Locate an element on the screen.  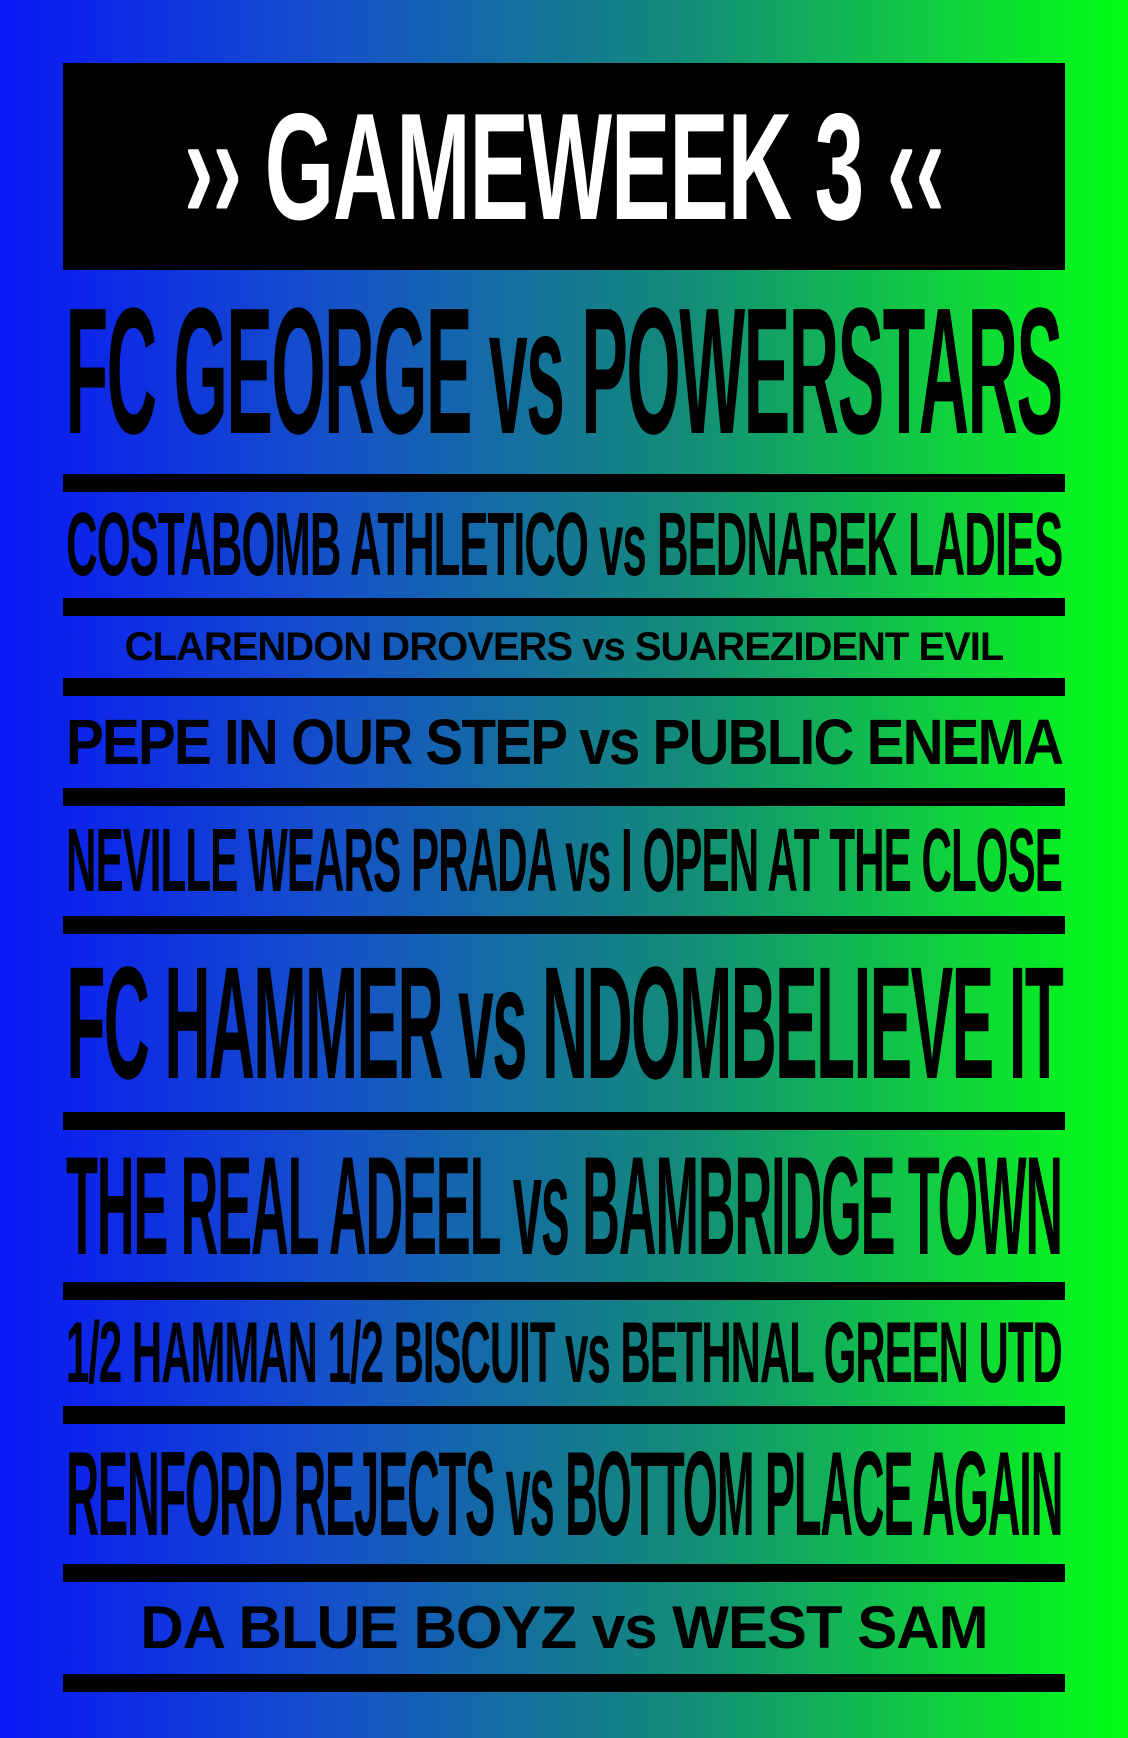
fixture-text: COSTABOMB ATHLETICO vs BEDNAREK LADIES is located at coordinates (564, 545).